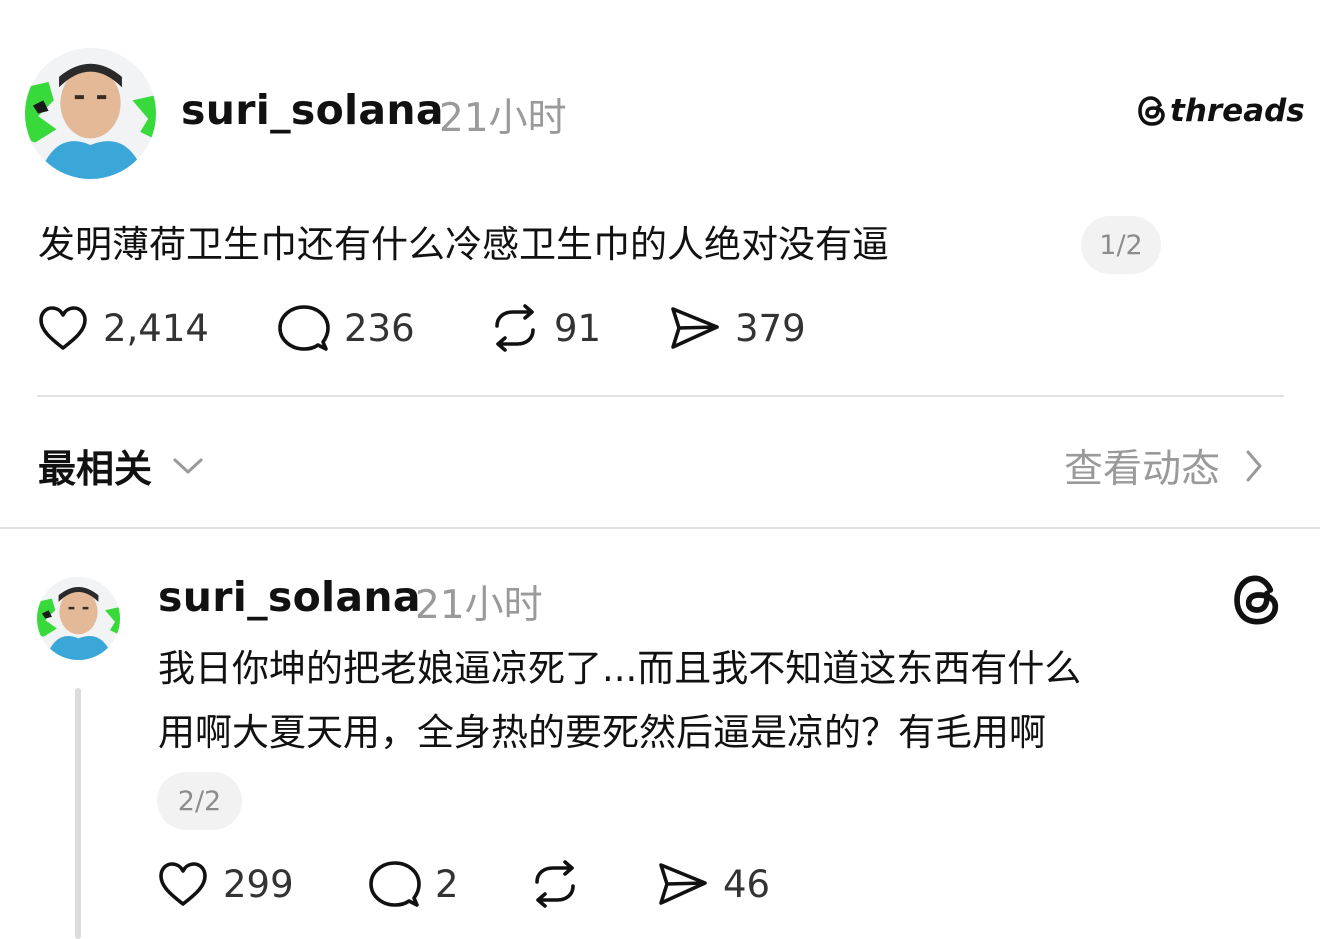 Image resolution: width=1320 pixels, height=939 pixels. I want to click on reply-repost-button, so click(593, 884).